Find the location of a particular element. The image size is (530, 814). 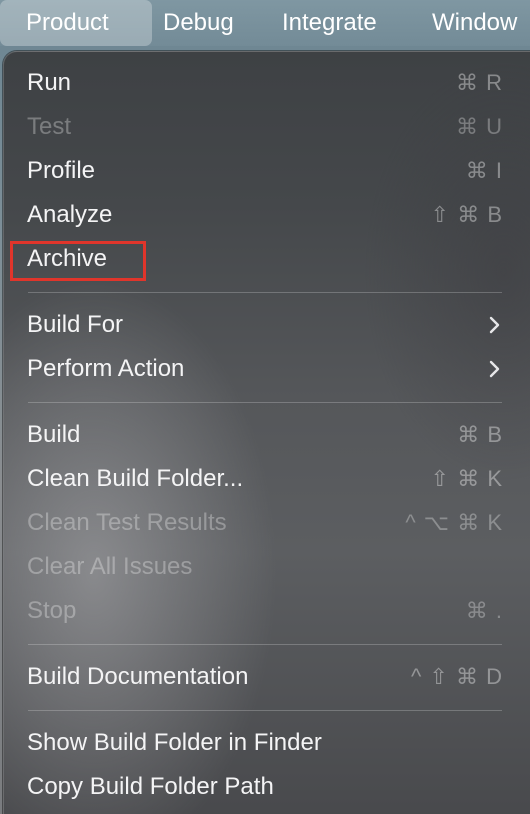

menubar-integrate: Integrate is located at coordinates (329, 23).